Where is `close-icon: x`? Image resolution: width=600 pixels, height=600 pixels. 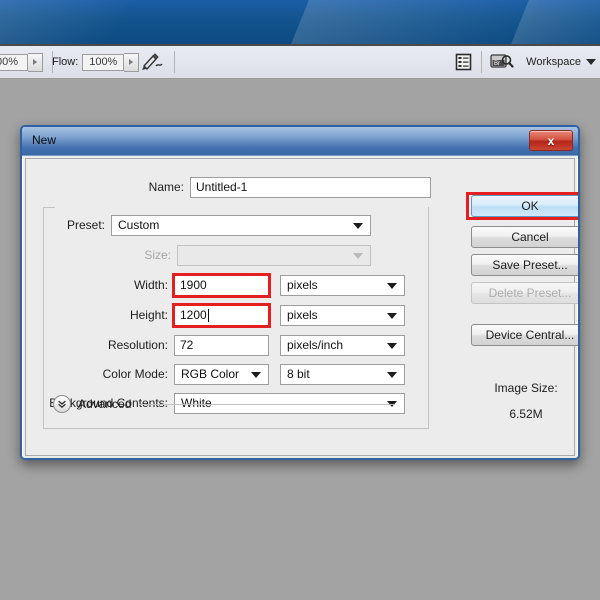 close-icon: x is located at coordinates (551, 140).